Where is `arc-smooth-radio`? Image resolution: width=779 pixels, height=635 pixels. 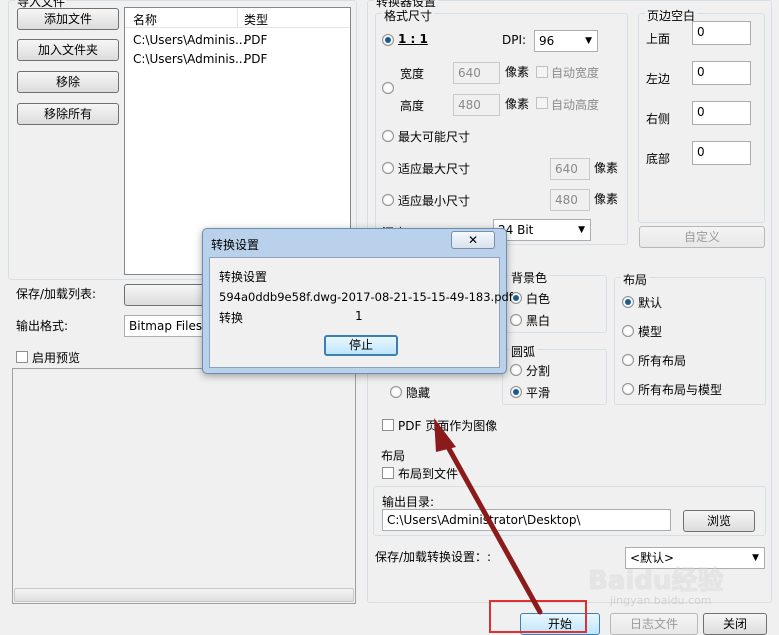 arc-smooth-radio is located at coordinates (516, 392).